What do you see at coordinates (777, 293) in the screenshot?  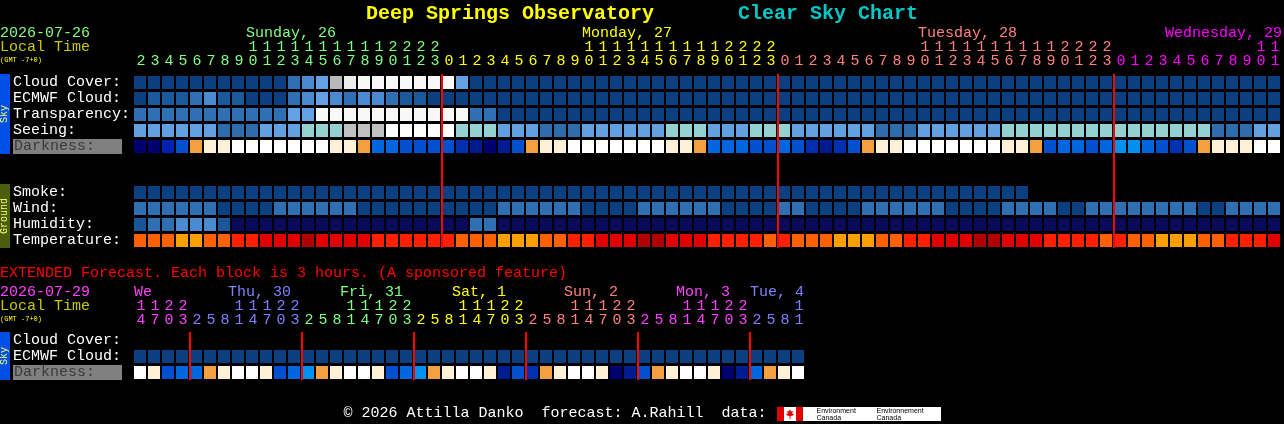 I see `day-label: Tue, 4` at bounding box center [777, 293].